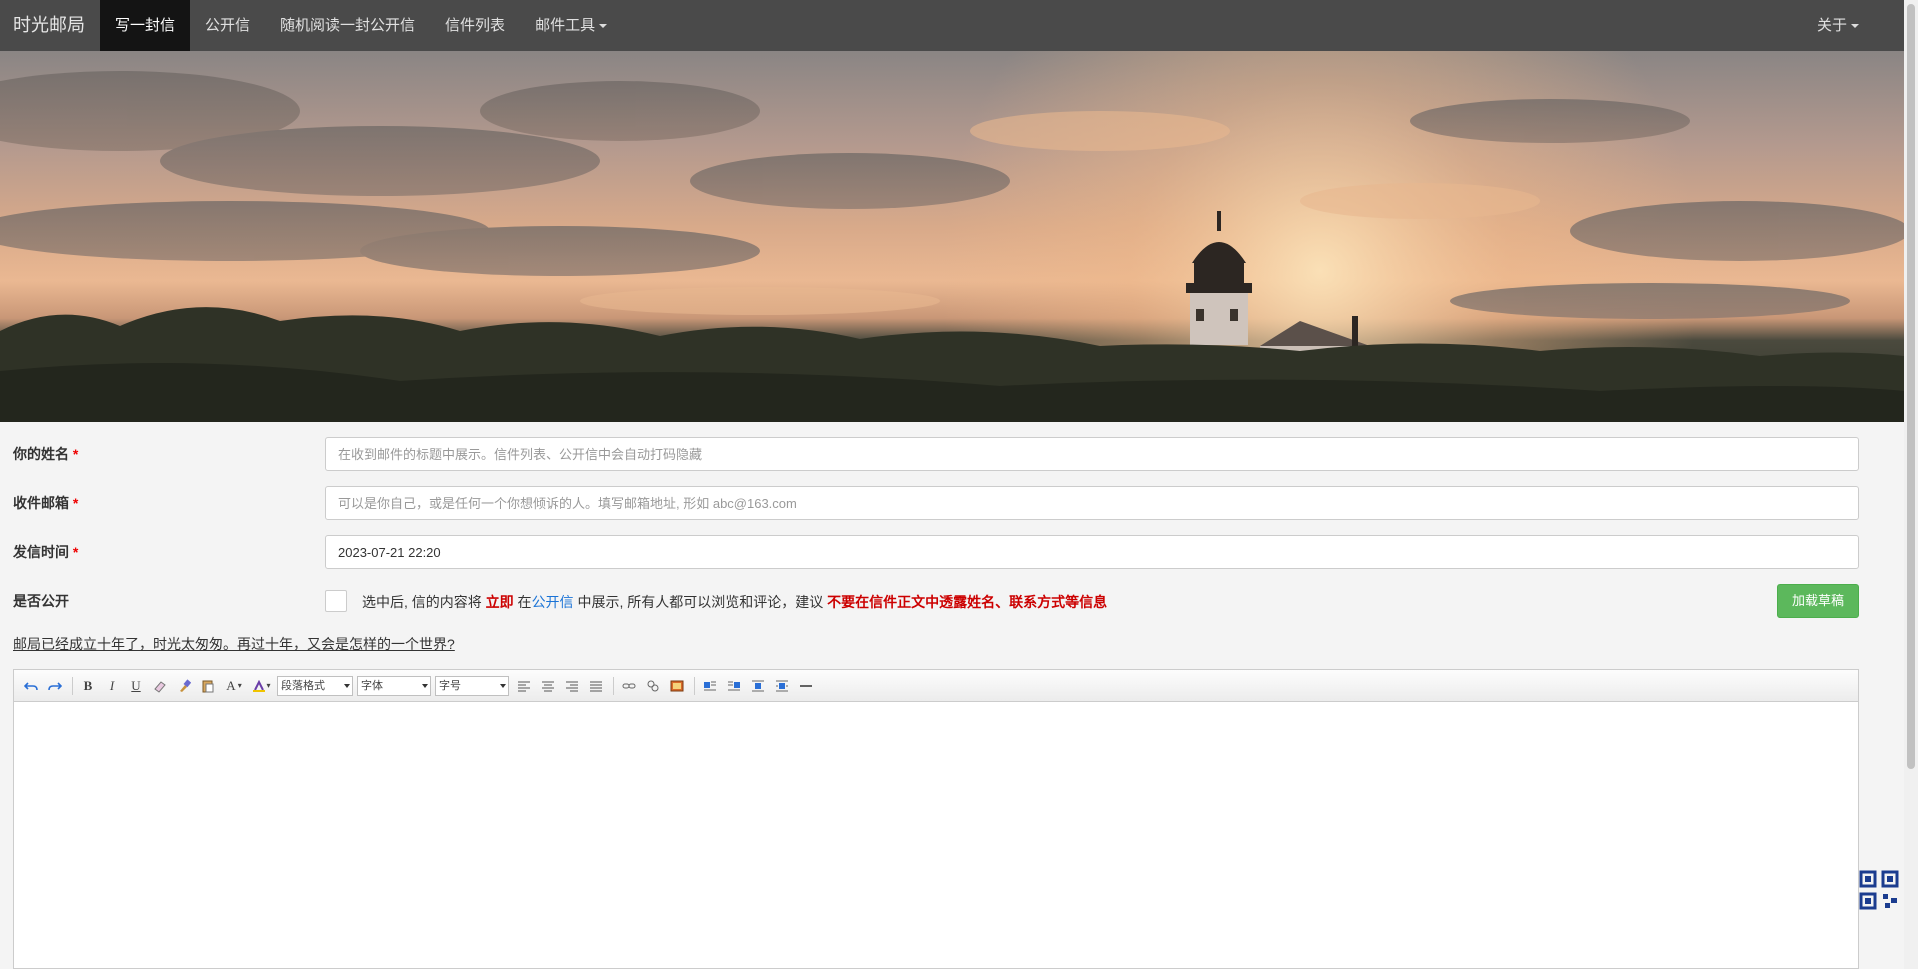 This screenshot has height=969, width=1918. Describe the element at coordinates (782, 686) in the screenshot. I see `image-center-icon` at that location.